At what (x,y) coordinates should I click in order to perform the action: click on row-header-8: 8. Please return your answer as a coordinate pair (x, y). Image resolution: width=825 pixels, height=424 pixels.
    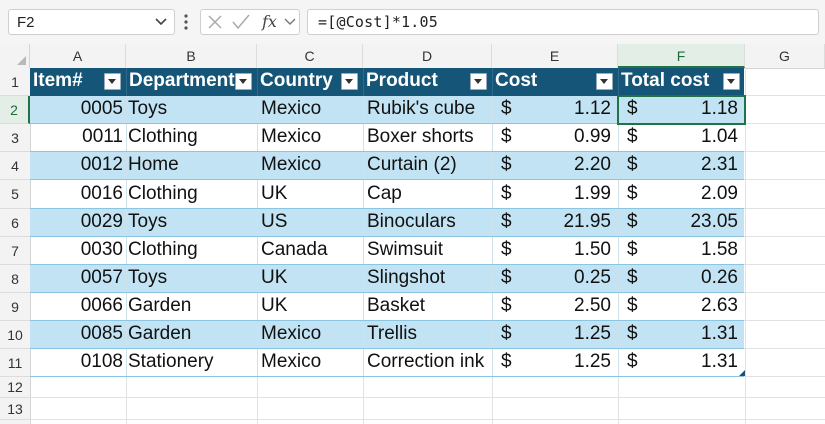
    Looking at the image, I should click on (15, 279).